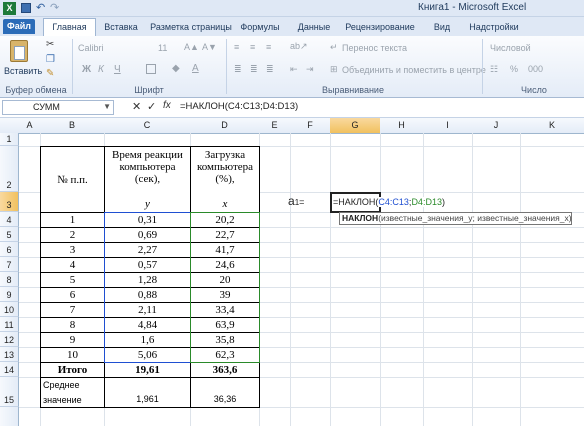 Image resolution: width=584 pixels, height=426 pixels. Describe the element at coordinates (54, 7) in the screenshot. I see `redo-icon: ↷` at that location.